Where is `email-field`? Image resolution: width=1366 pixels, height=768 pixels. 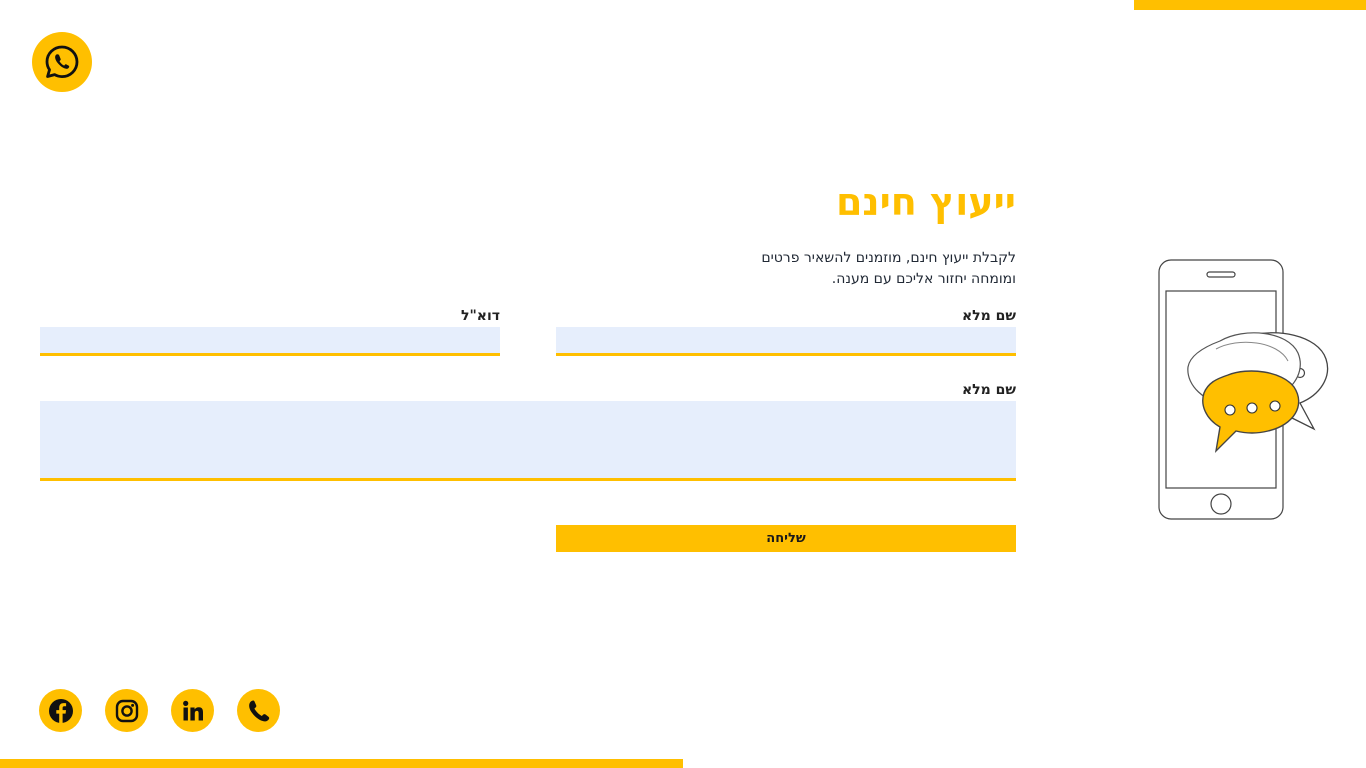 email-field is located at coordinates (270, 341).